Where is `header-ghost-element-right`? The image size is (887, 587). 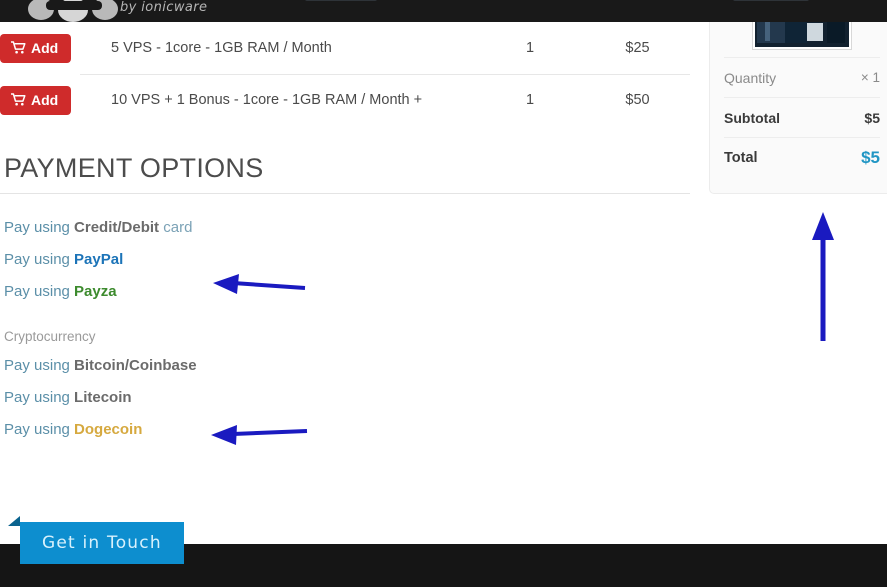 header-ghost-element-right is located at coordinates (771, 0).